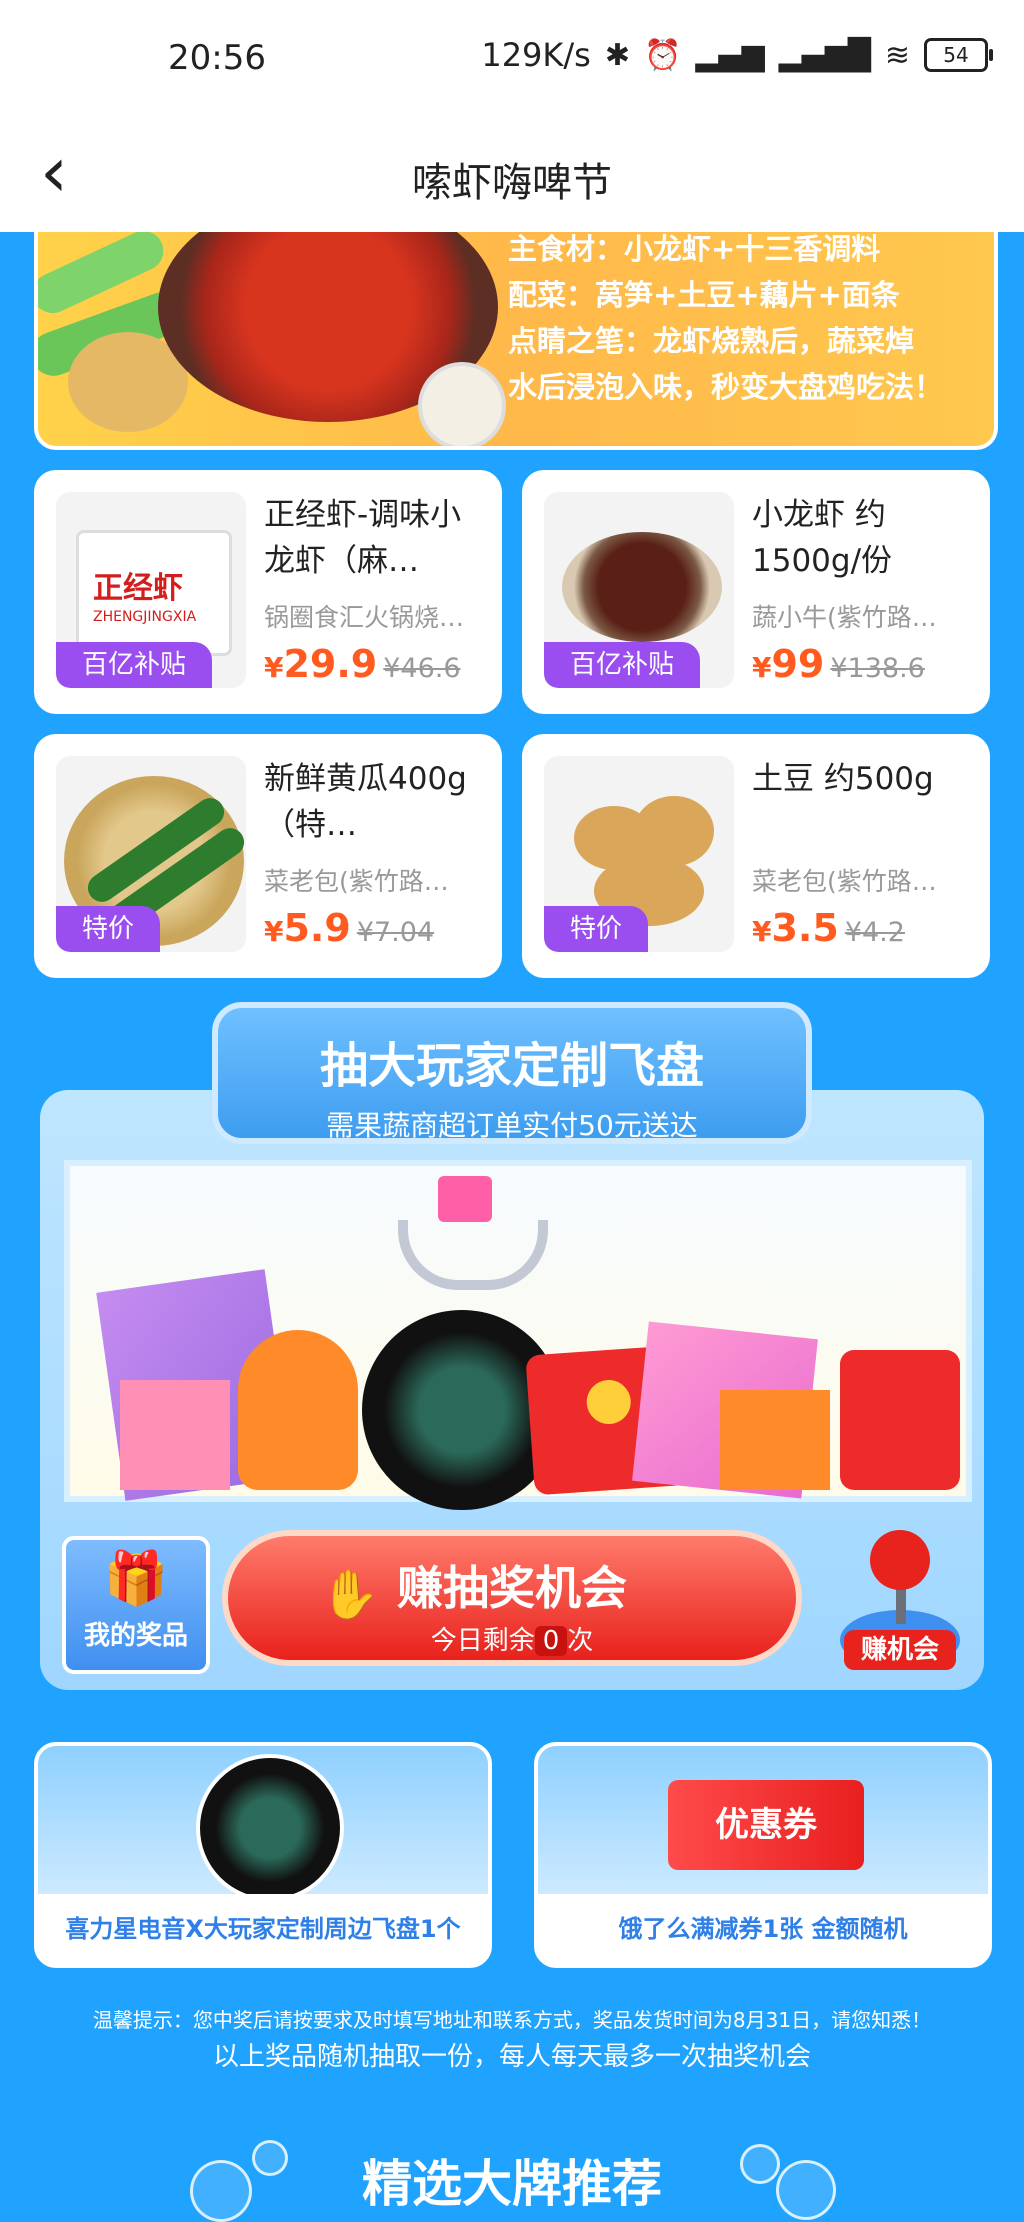 The height and width of the screenshot is (2222, 1024). What do you see at coordinates (350, 1595) in the screenshot?
I see `claw-hand-icon: ✋` at bounding box center [350, 1595].